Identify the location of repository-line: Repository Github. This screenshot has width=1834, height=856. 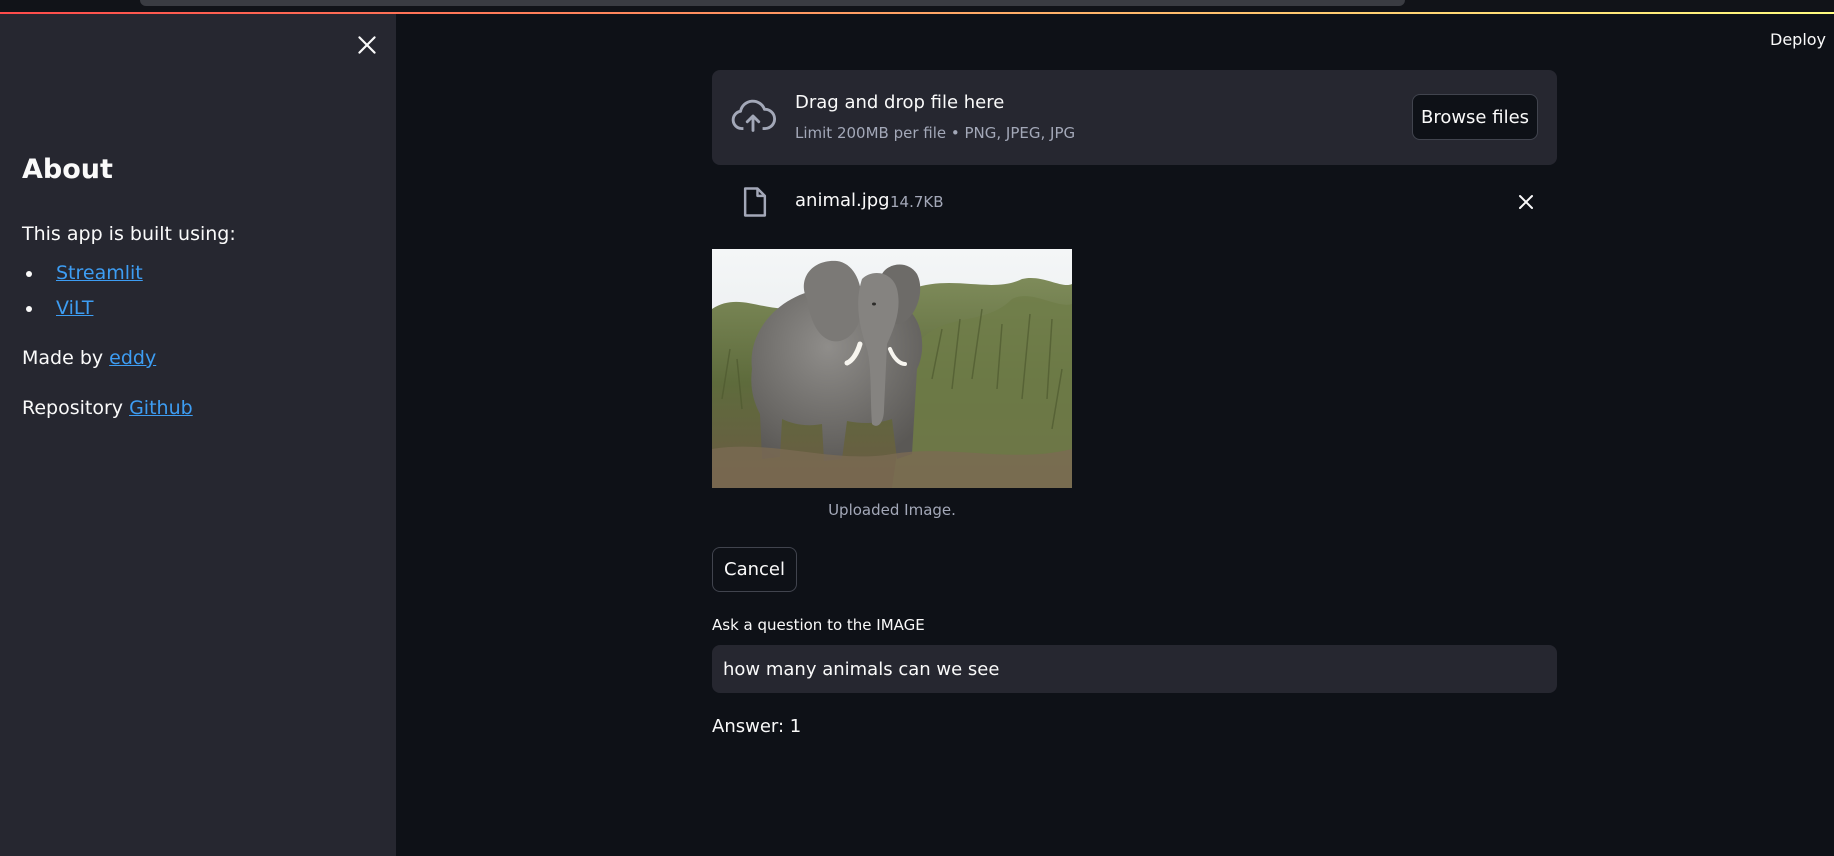
(107, 408).